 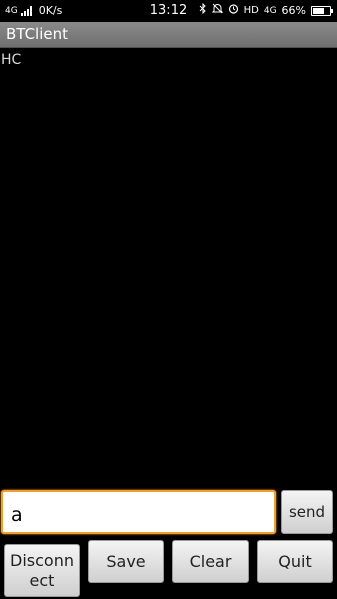 I want to click on disconnect-button-label: Disconnect, so click(x=42, y=570).